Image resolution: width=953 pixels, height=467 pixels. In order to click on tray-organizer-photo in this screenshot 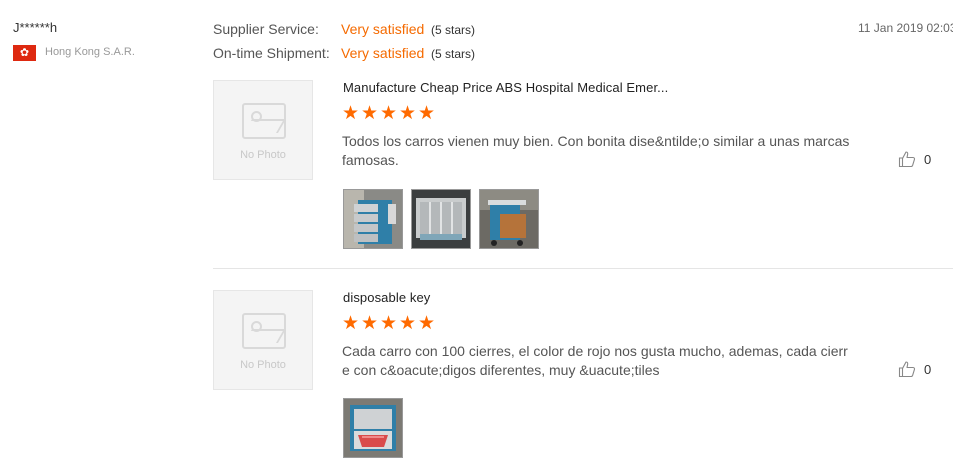, I will do `click(441, 219)`.